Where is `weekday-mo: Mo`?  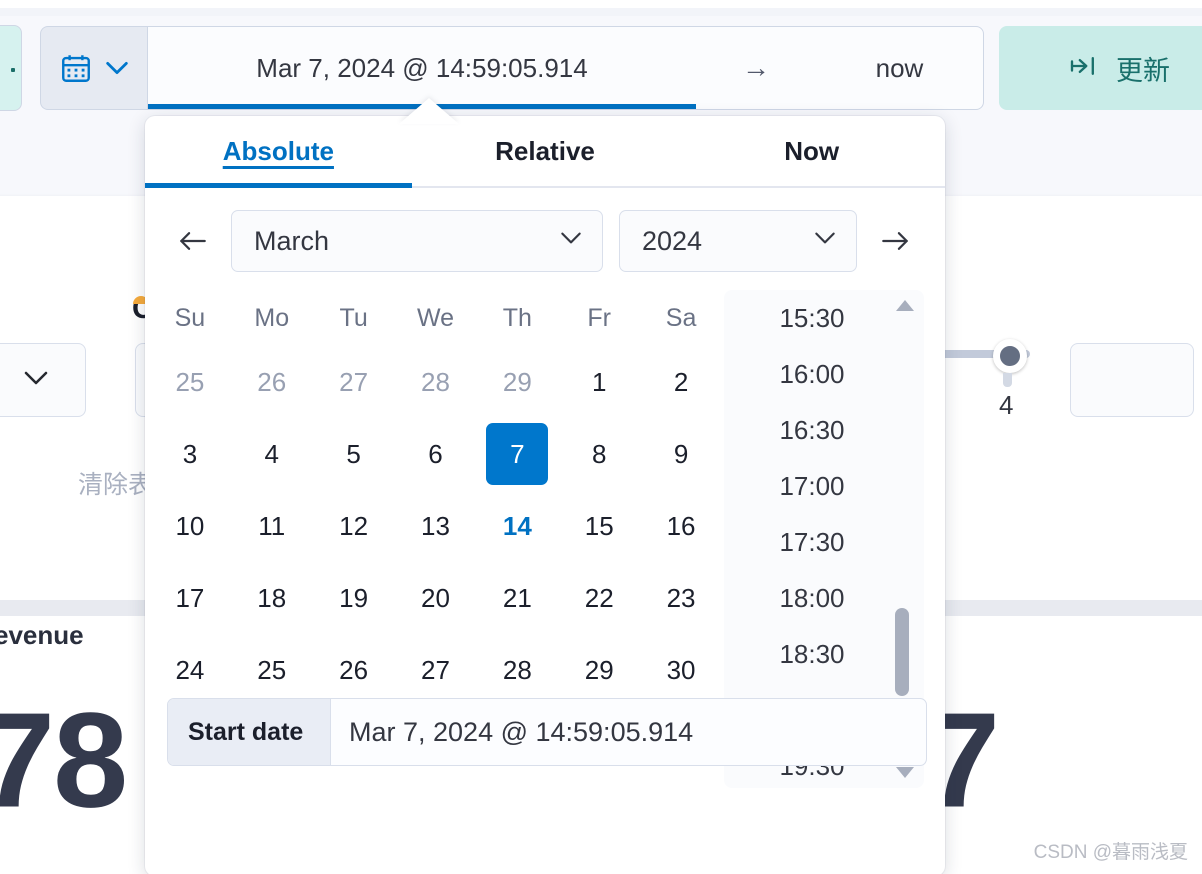 weekday-mo: Mo is located at coordinates (272, 317).